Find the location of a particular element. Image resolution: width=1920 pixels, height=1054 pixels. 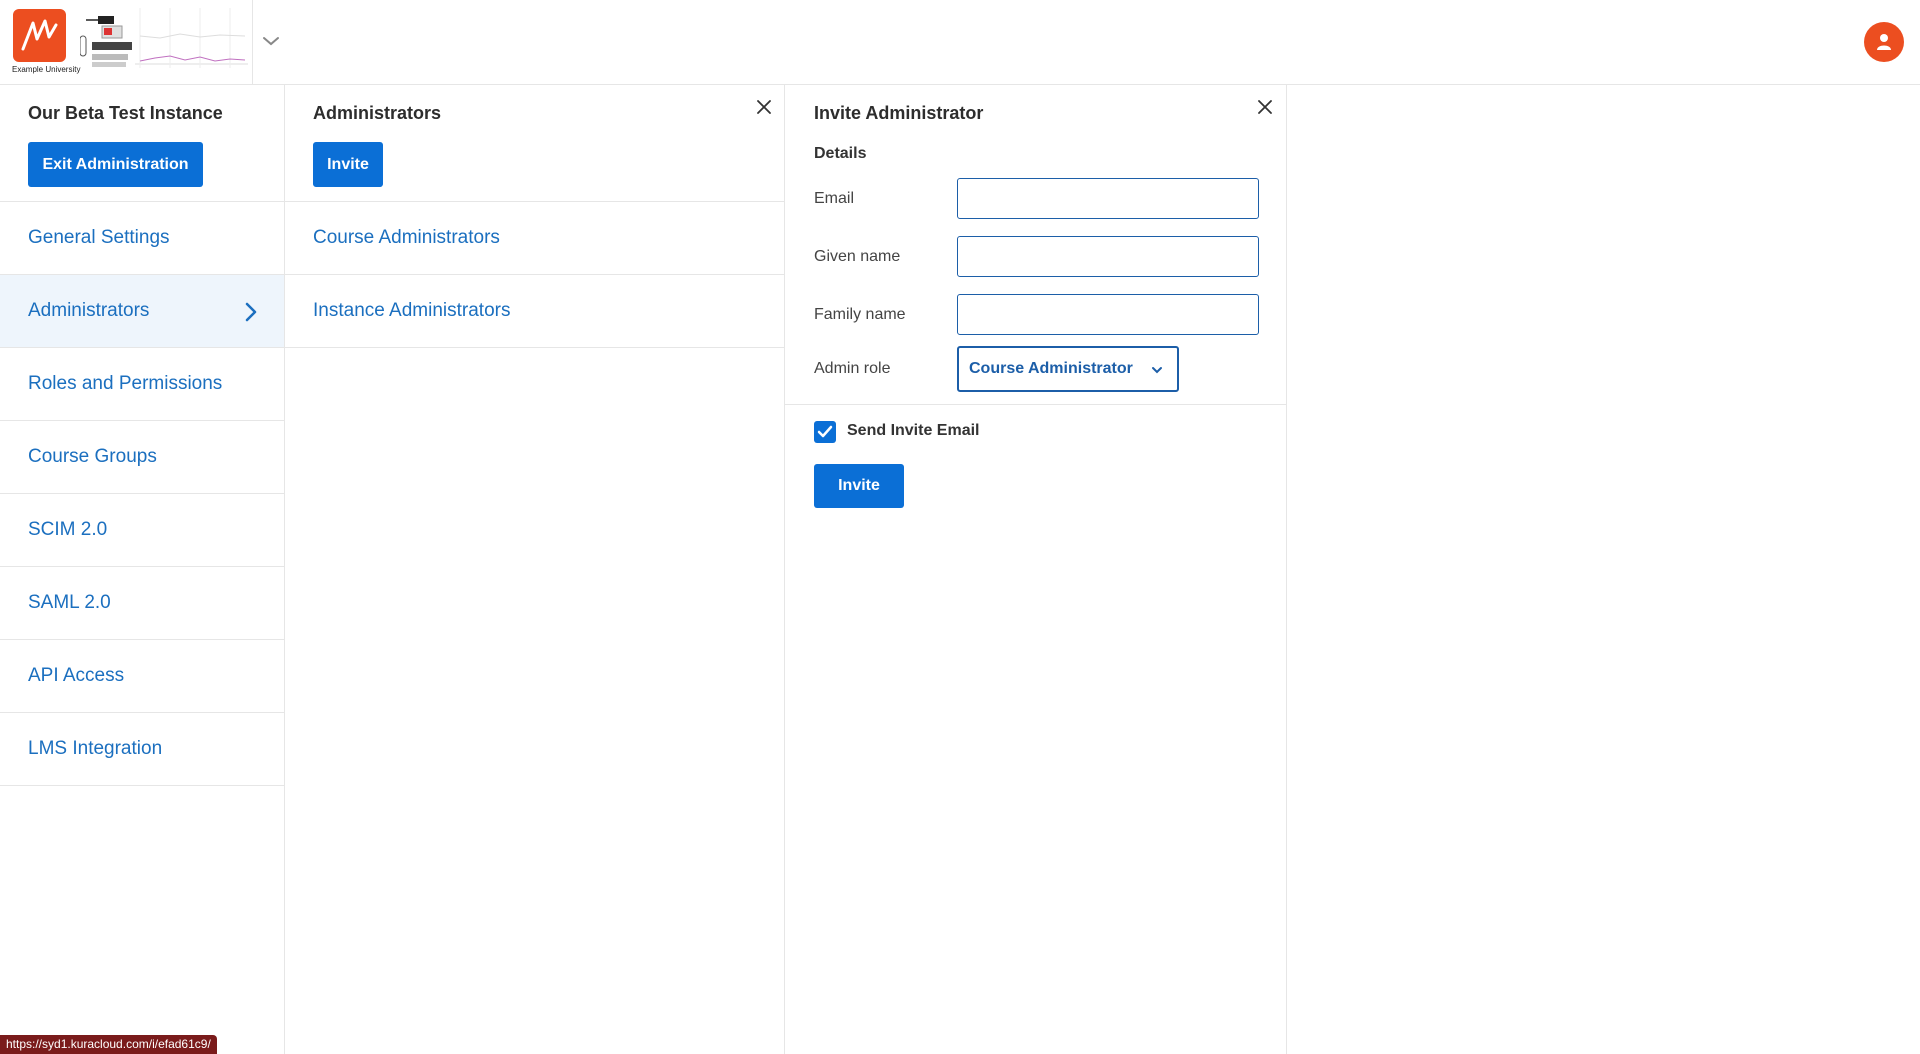

nav-item-saml: SAML 2.0 is located at coordinates (142, 603).